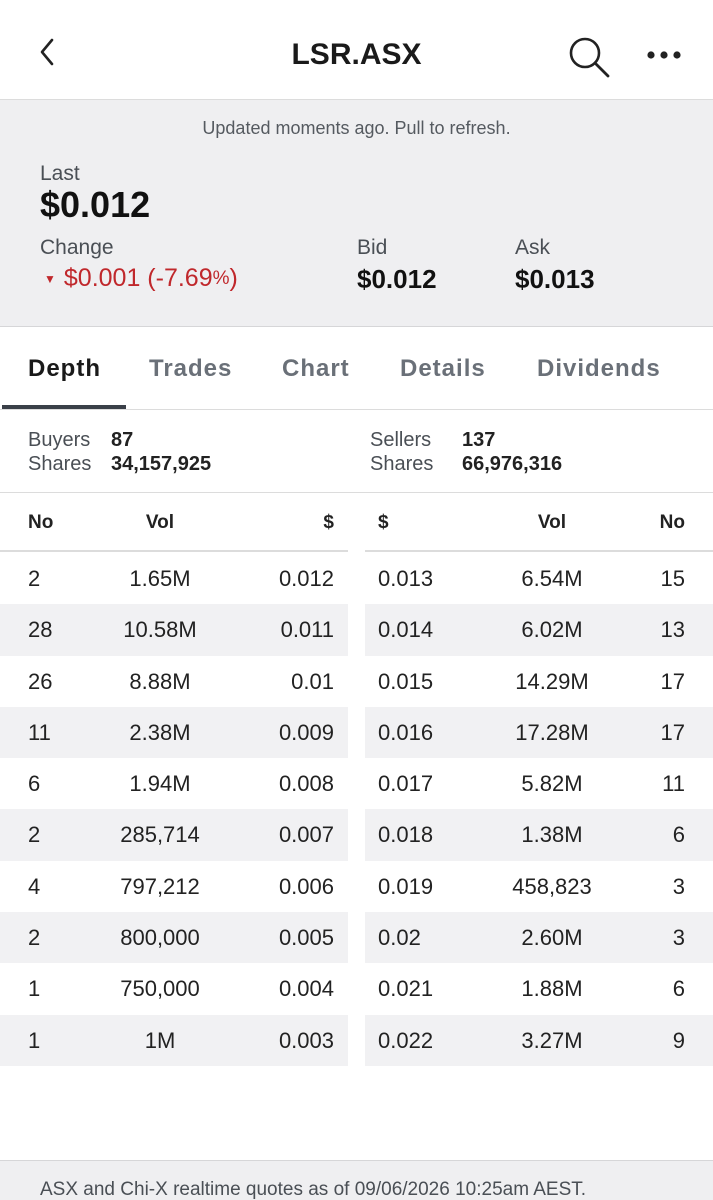 This screenshot has height=1200, width=713. Describe the element at coordinates (406, 784) in the screenshot. I see `sell-price-cell: 0.017` at that location.